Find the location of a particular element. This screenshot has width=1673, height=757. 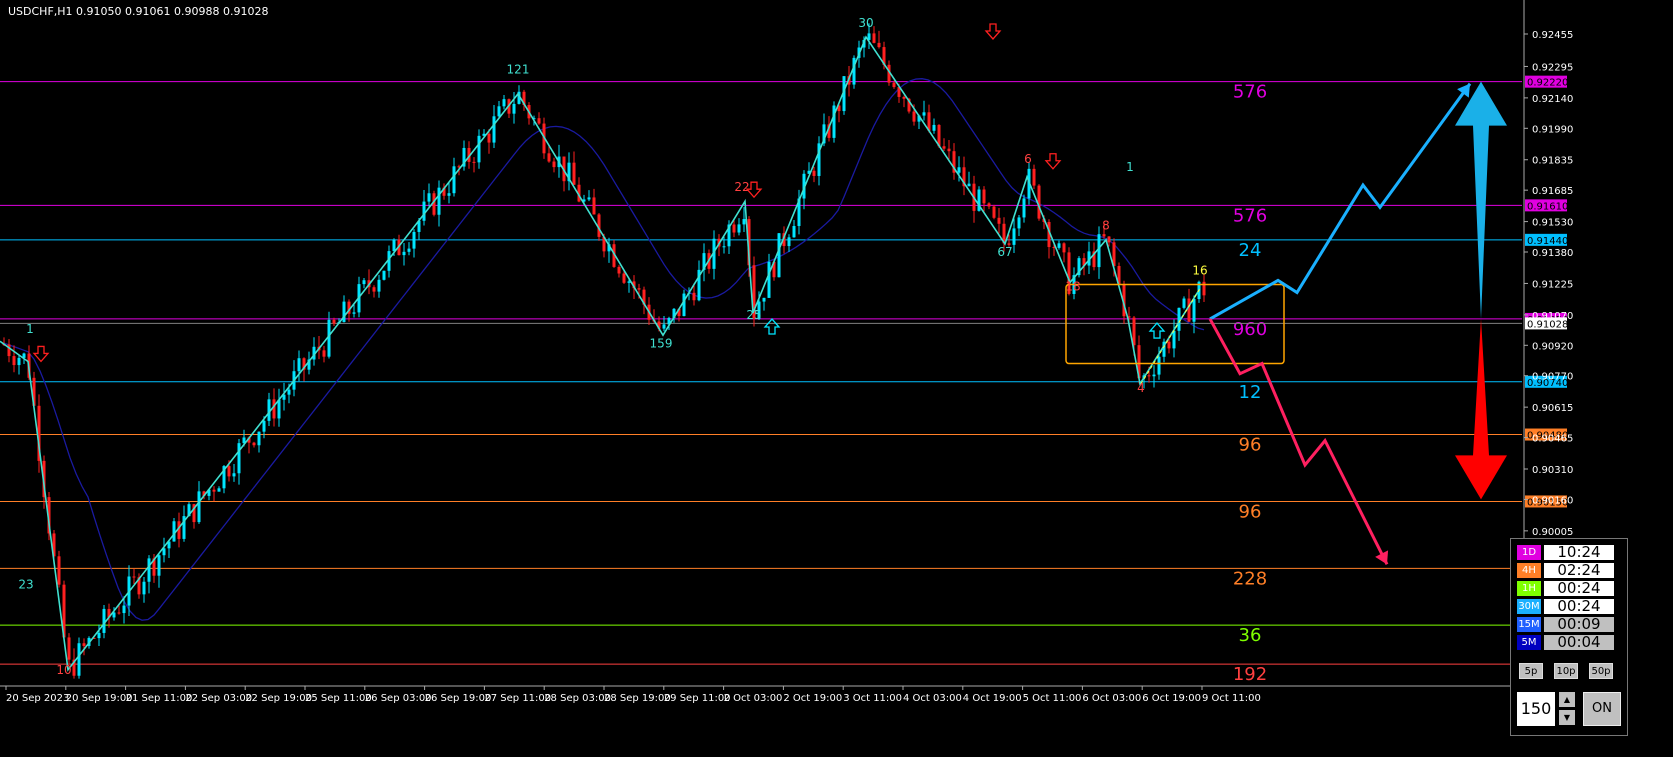

price-tick-label: 0.90465 is located at coordinates (1552, 439).